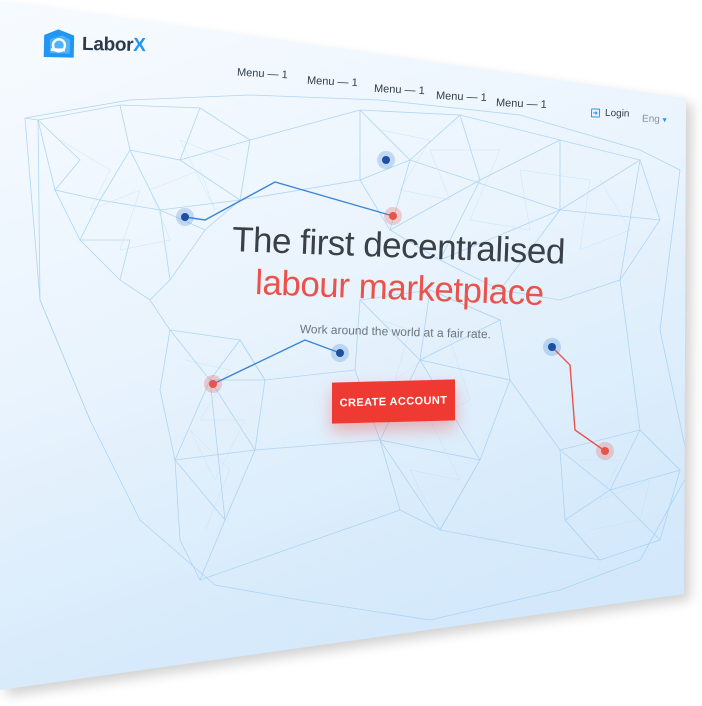  Describe the element at coordinates (113, 45) in the screenshot. I see `brand-name: LaborX` at that location.